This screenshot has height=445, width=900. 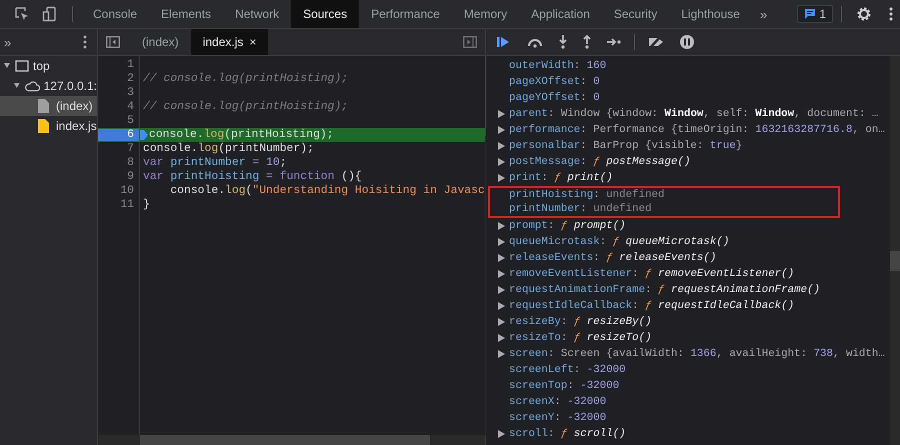 I want to click on scope-property: postMessage: ƒ postMessage(), so click(x=599, y=162).